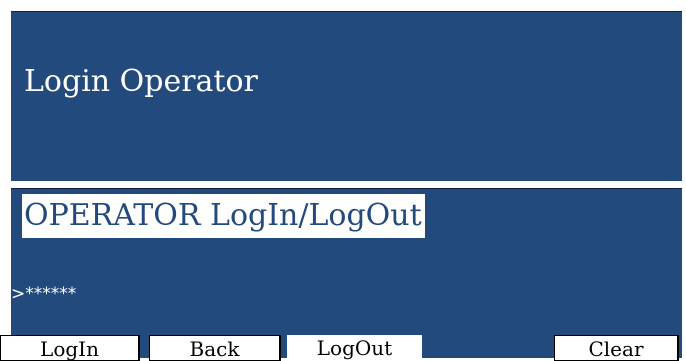 The height and width of the screenshot is (361, 686). I want to click on password-mask: ******, so click(51, 294).